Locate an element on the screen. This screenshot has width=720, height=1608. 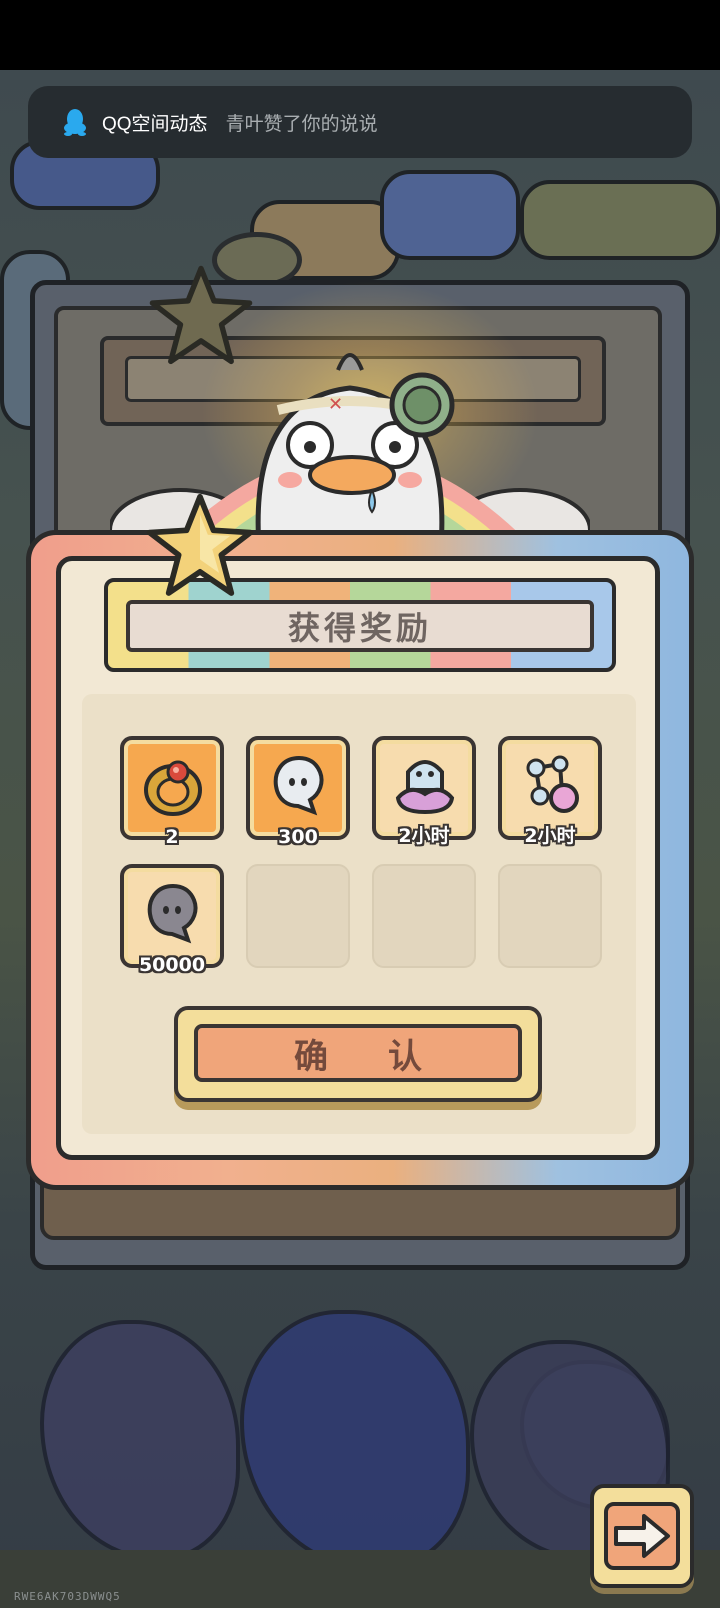
status-bar is located at coordinates (360, 35).